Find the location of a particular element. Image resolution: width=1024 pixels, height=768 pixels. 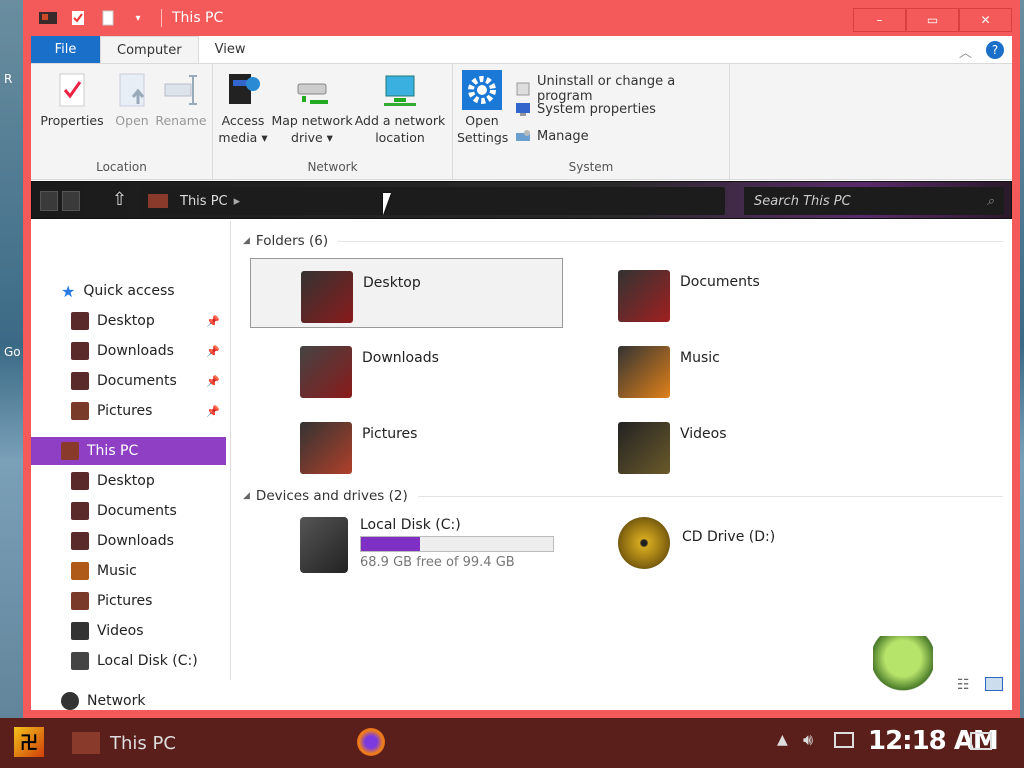

drives-section-header: ◢ Devices and drives (2) is located at coordinates (623, 496).